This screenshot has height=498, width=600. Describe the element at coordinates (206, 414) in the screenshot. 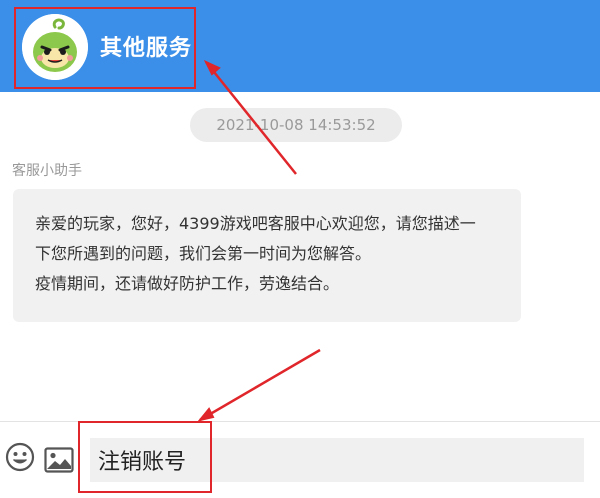

I see `annotation-arrowhead` at that location.